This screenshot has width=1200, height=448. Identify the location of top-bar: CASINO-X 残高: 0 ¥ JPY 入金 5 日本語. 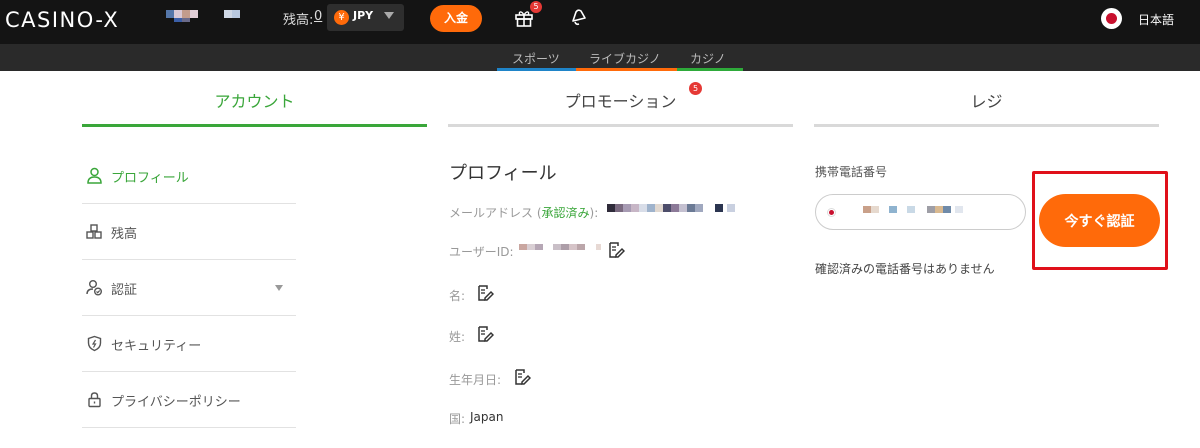
(600, 22).